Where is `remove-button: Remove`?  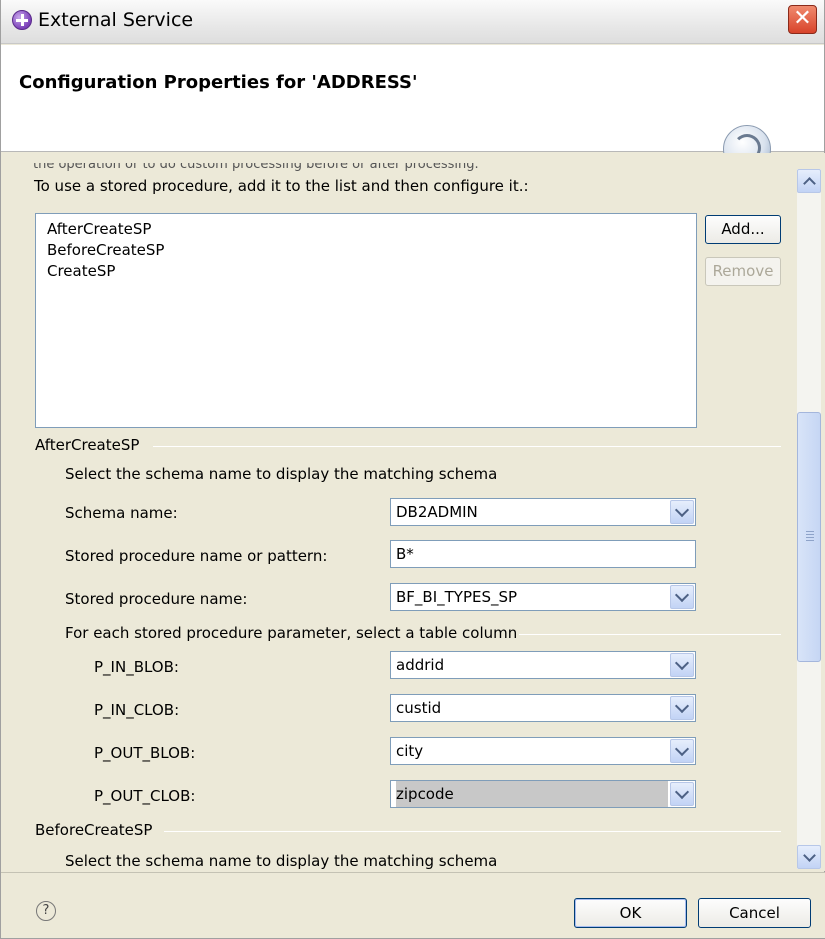 remove-button: Remove is located at coordinates (743, 271).